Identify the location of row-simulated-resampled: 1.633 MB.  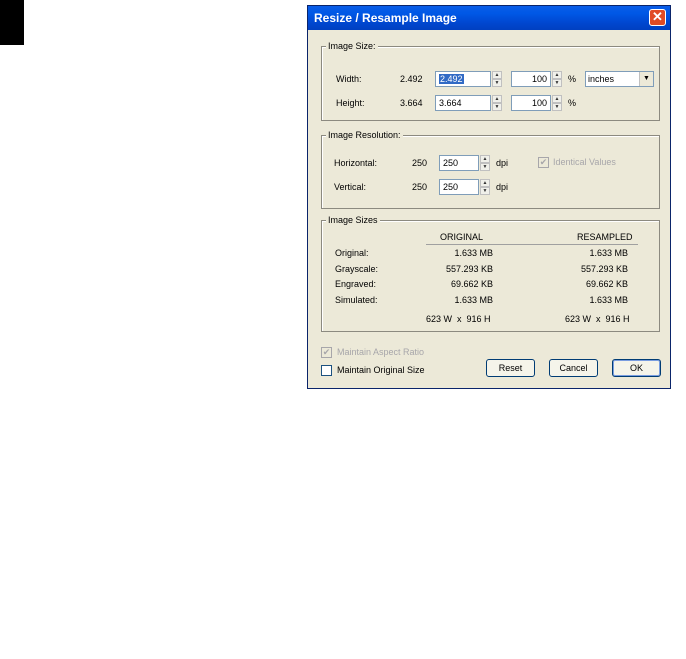
(608, 300).